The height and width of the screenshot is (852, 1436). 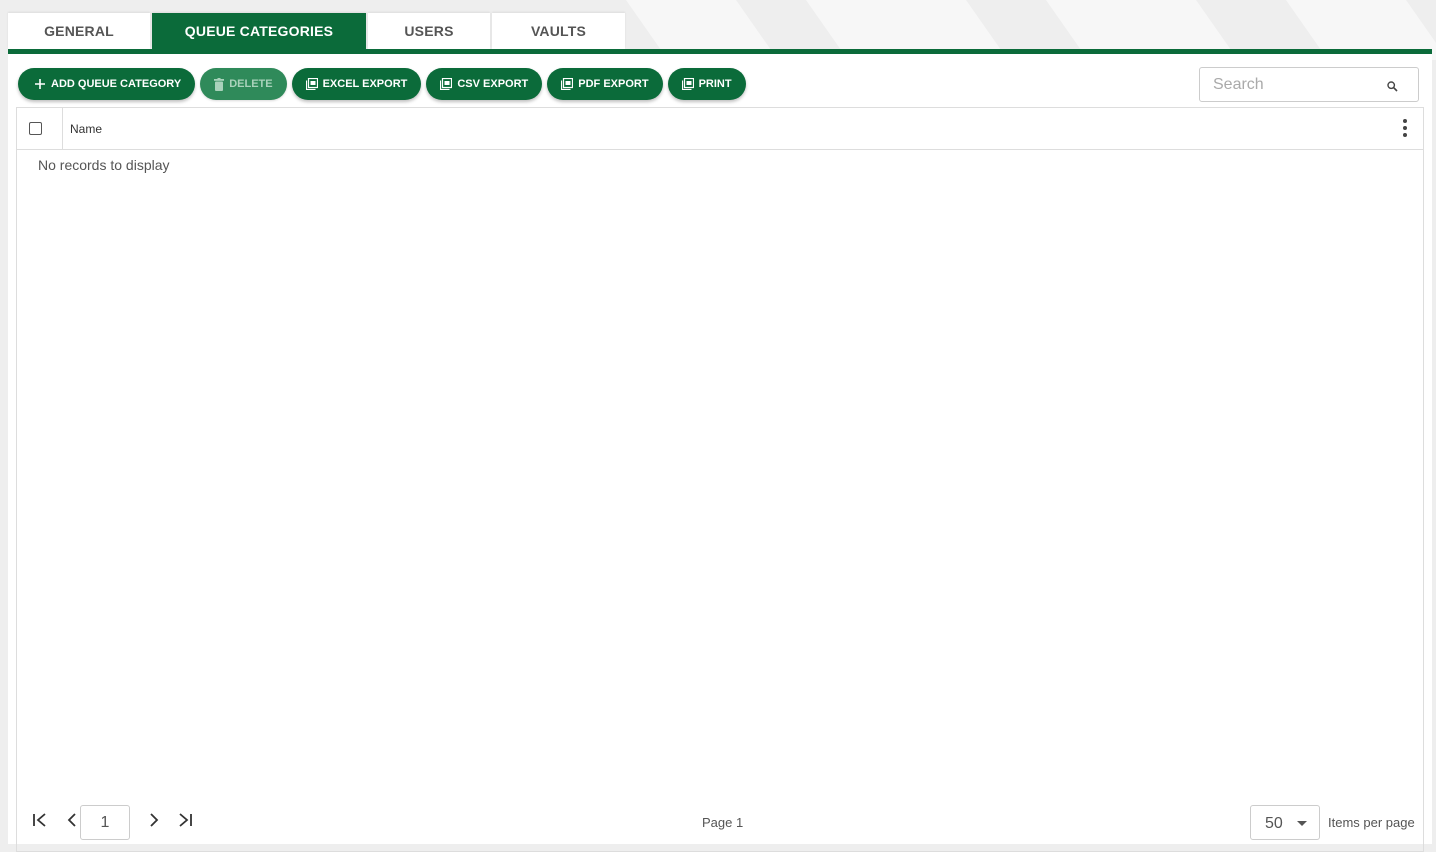 I want to click on excel-export-button: EXCEL EXPORT, so click(x=356, y=84).